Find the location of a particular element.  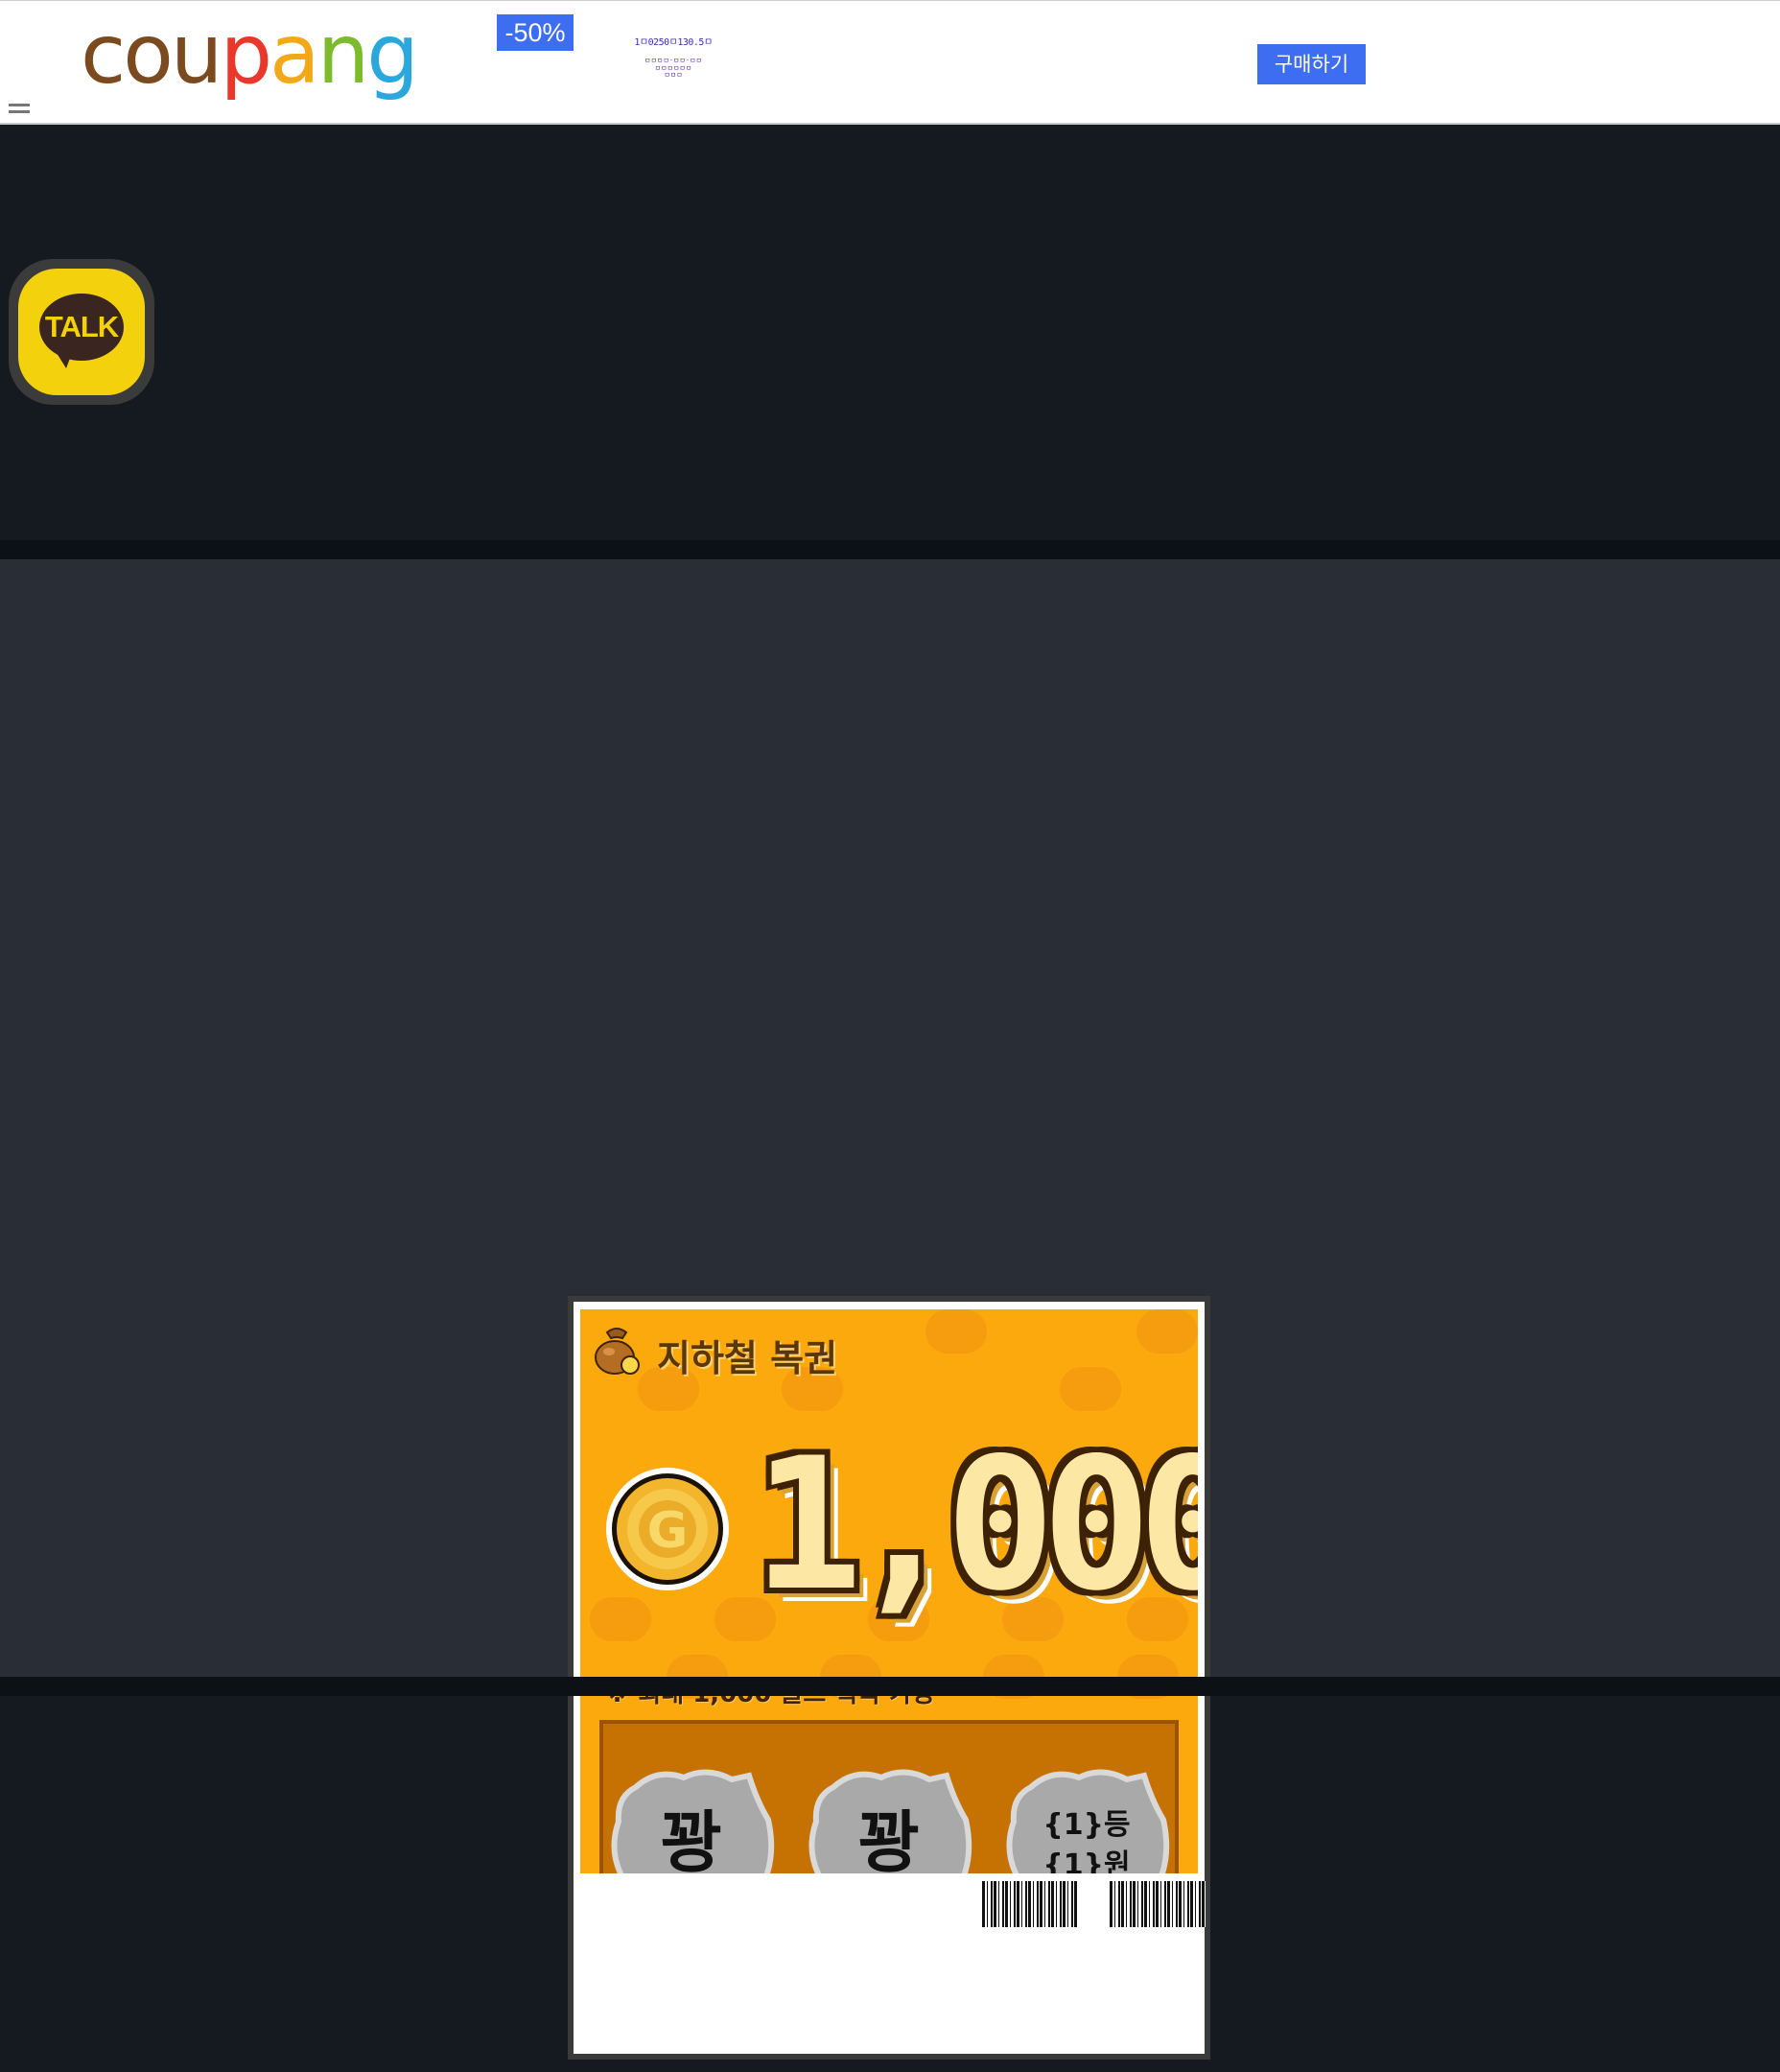

hamburger-icon is located at coordinates (19, 110).